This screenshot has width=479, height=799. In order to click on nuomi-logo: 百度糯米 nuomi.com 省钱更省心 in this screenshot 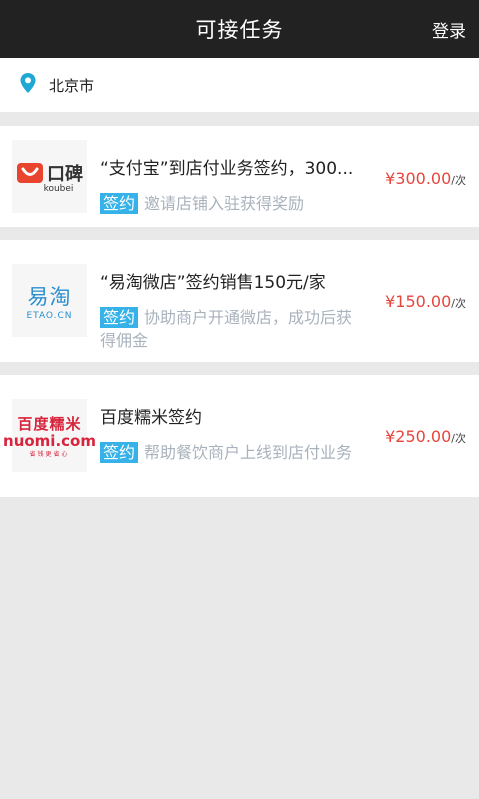, I will do `click(49, 435)`.